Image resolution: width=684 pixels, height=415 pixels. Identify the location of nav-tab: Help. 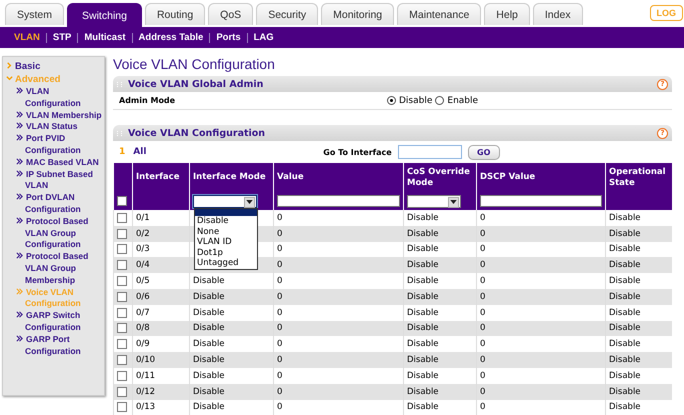
(507, 14).